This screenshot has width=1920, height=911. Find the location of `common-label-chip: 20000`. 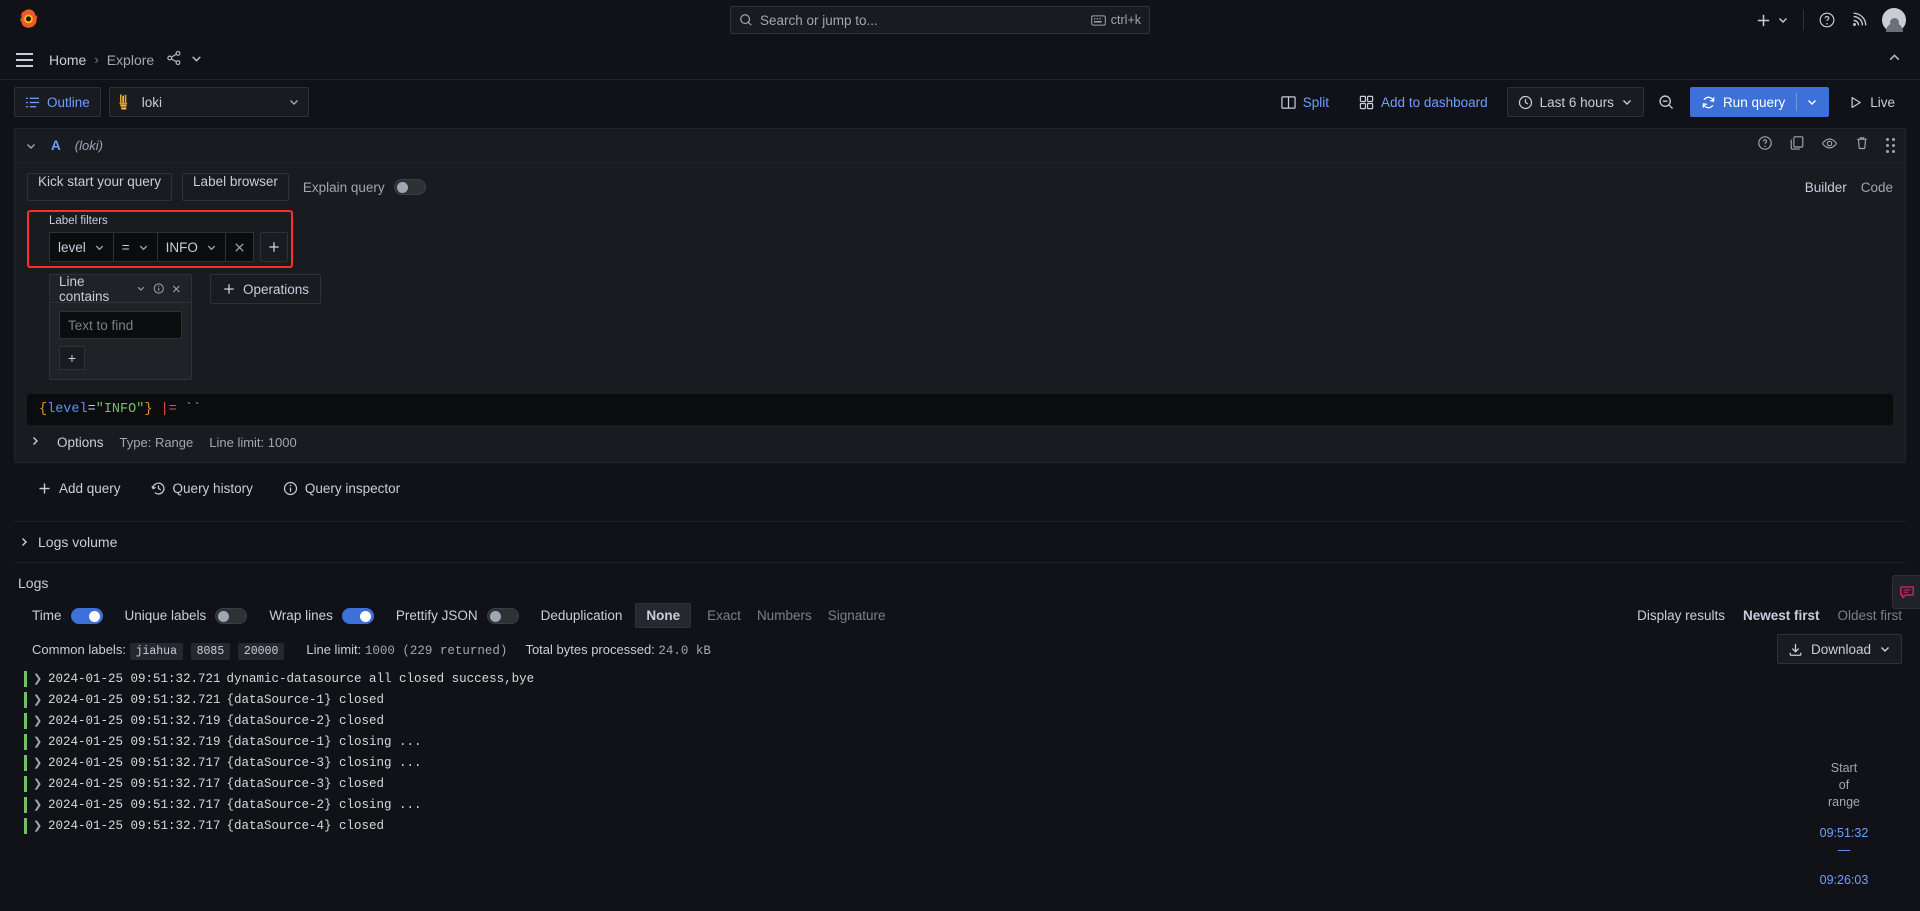

common-label-chip: 20000 is located at coordinates (261, 651).